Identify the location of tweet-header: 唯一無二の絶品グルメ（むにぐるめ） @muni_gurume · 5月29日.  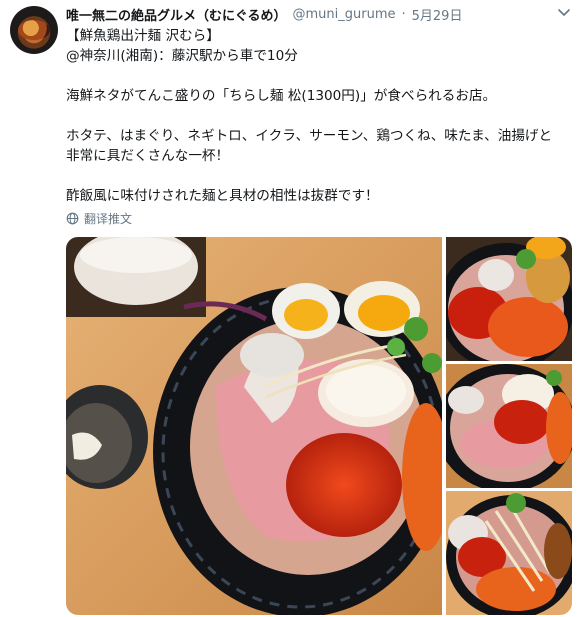
(321, 14).